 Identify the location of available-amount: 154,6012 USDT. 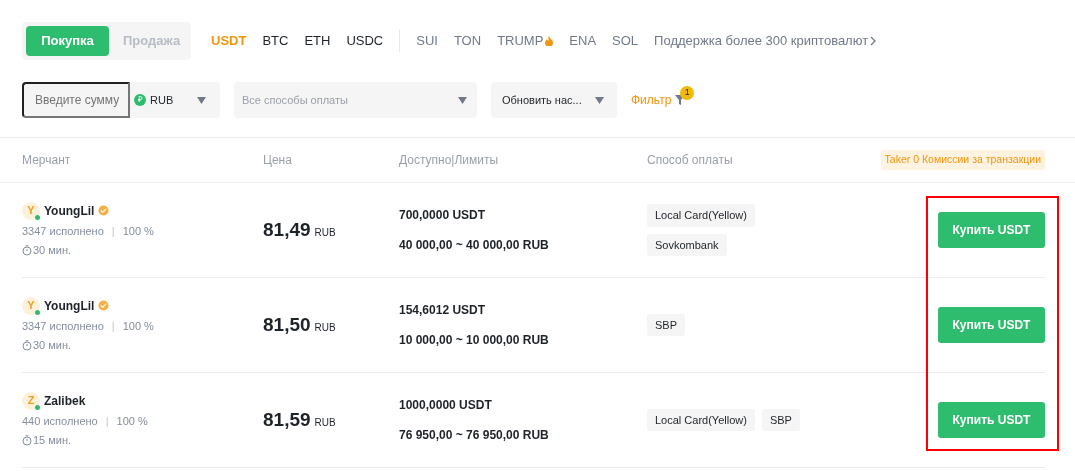
(443, 310).